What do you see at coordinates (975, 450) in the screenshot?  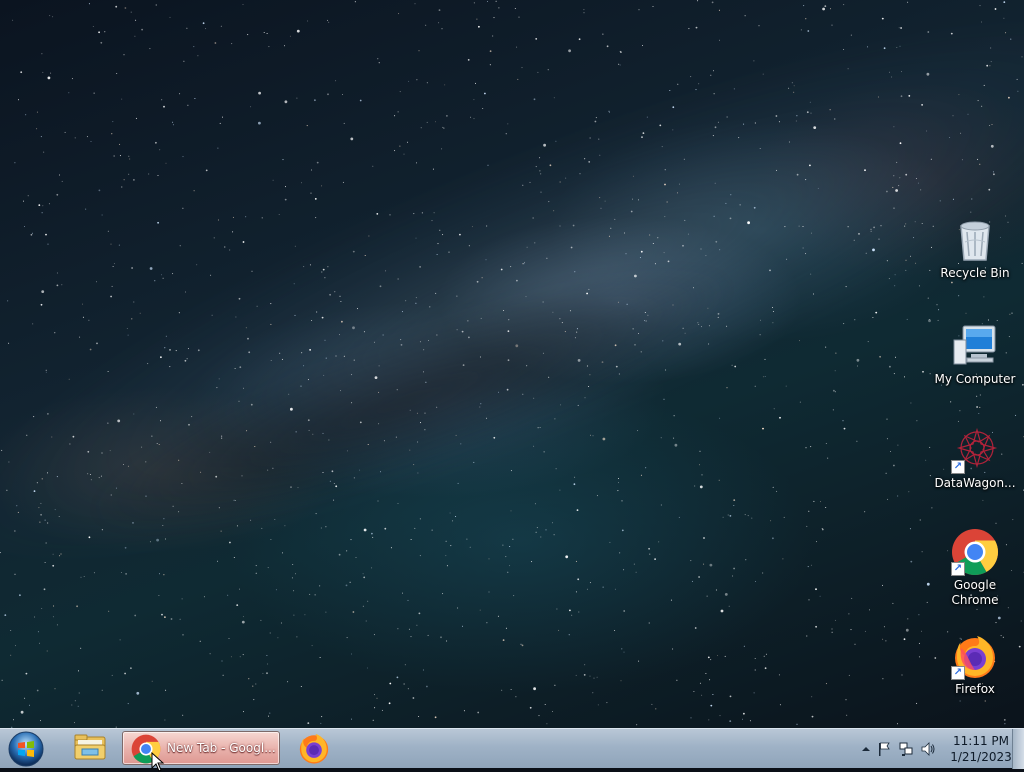 I see `datawagon-icon: ↗` at bounding box center [975, 450].